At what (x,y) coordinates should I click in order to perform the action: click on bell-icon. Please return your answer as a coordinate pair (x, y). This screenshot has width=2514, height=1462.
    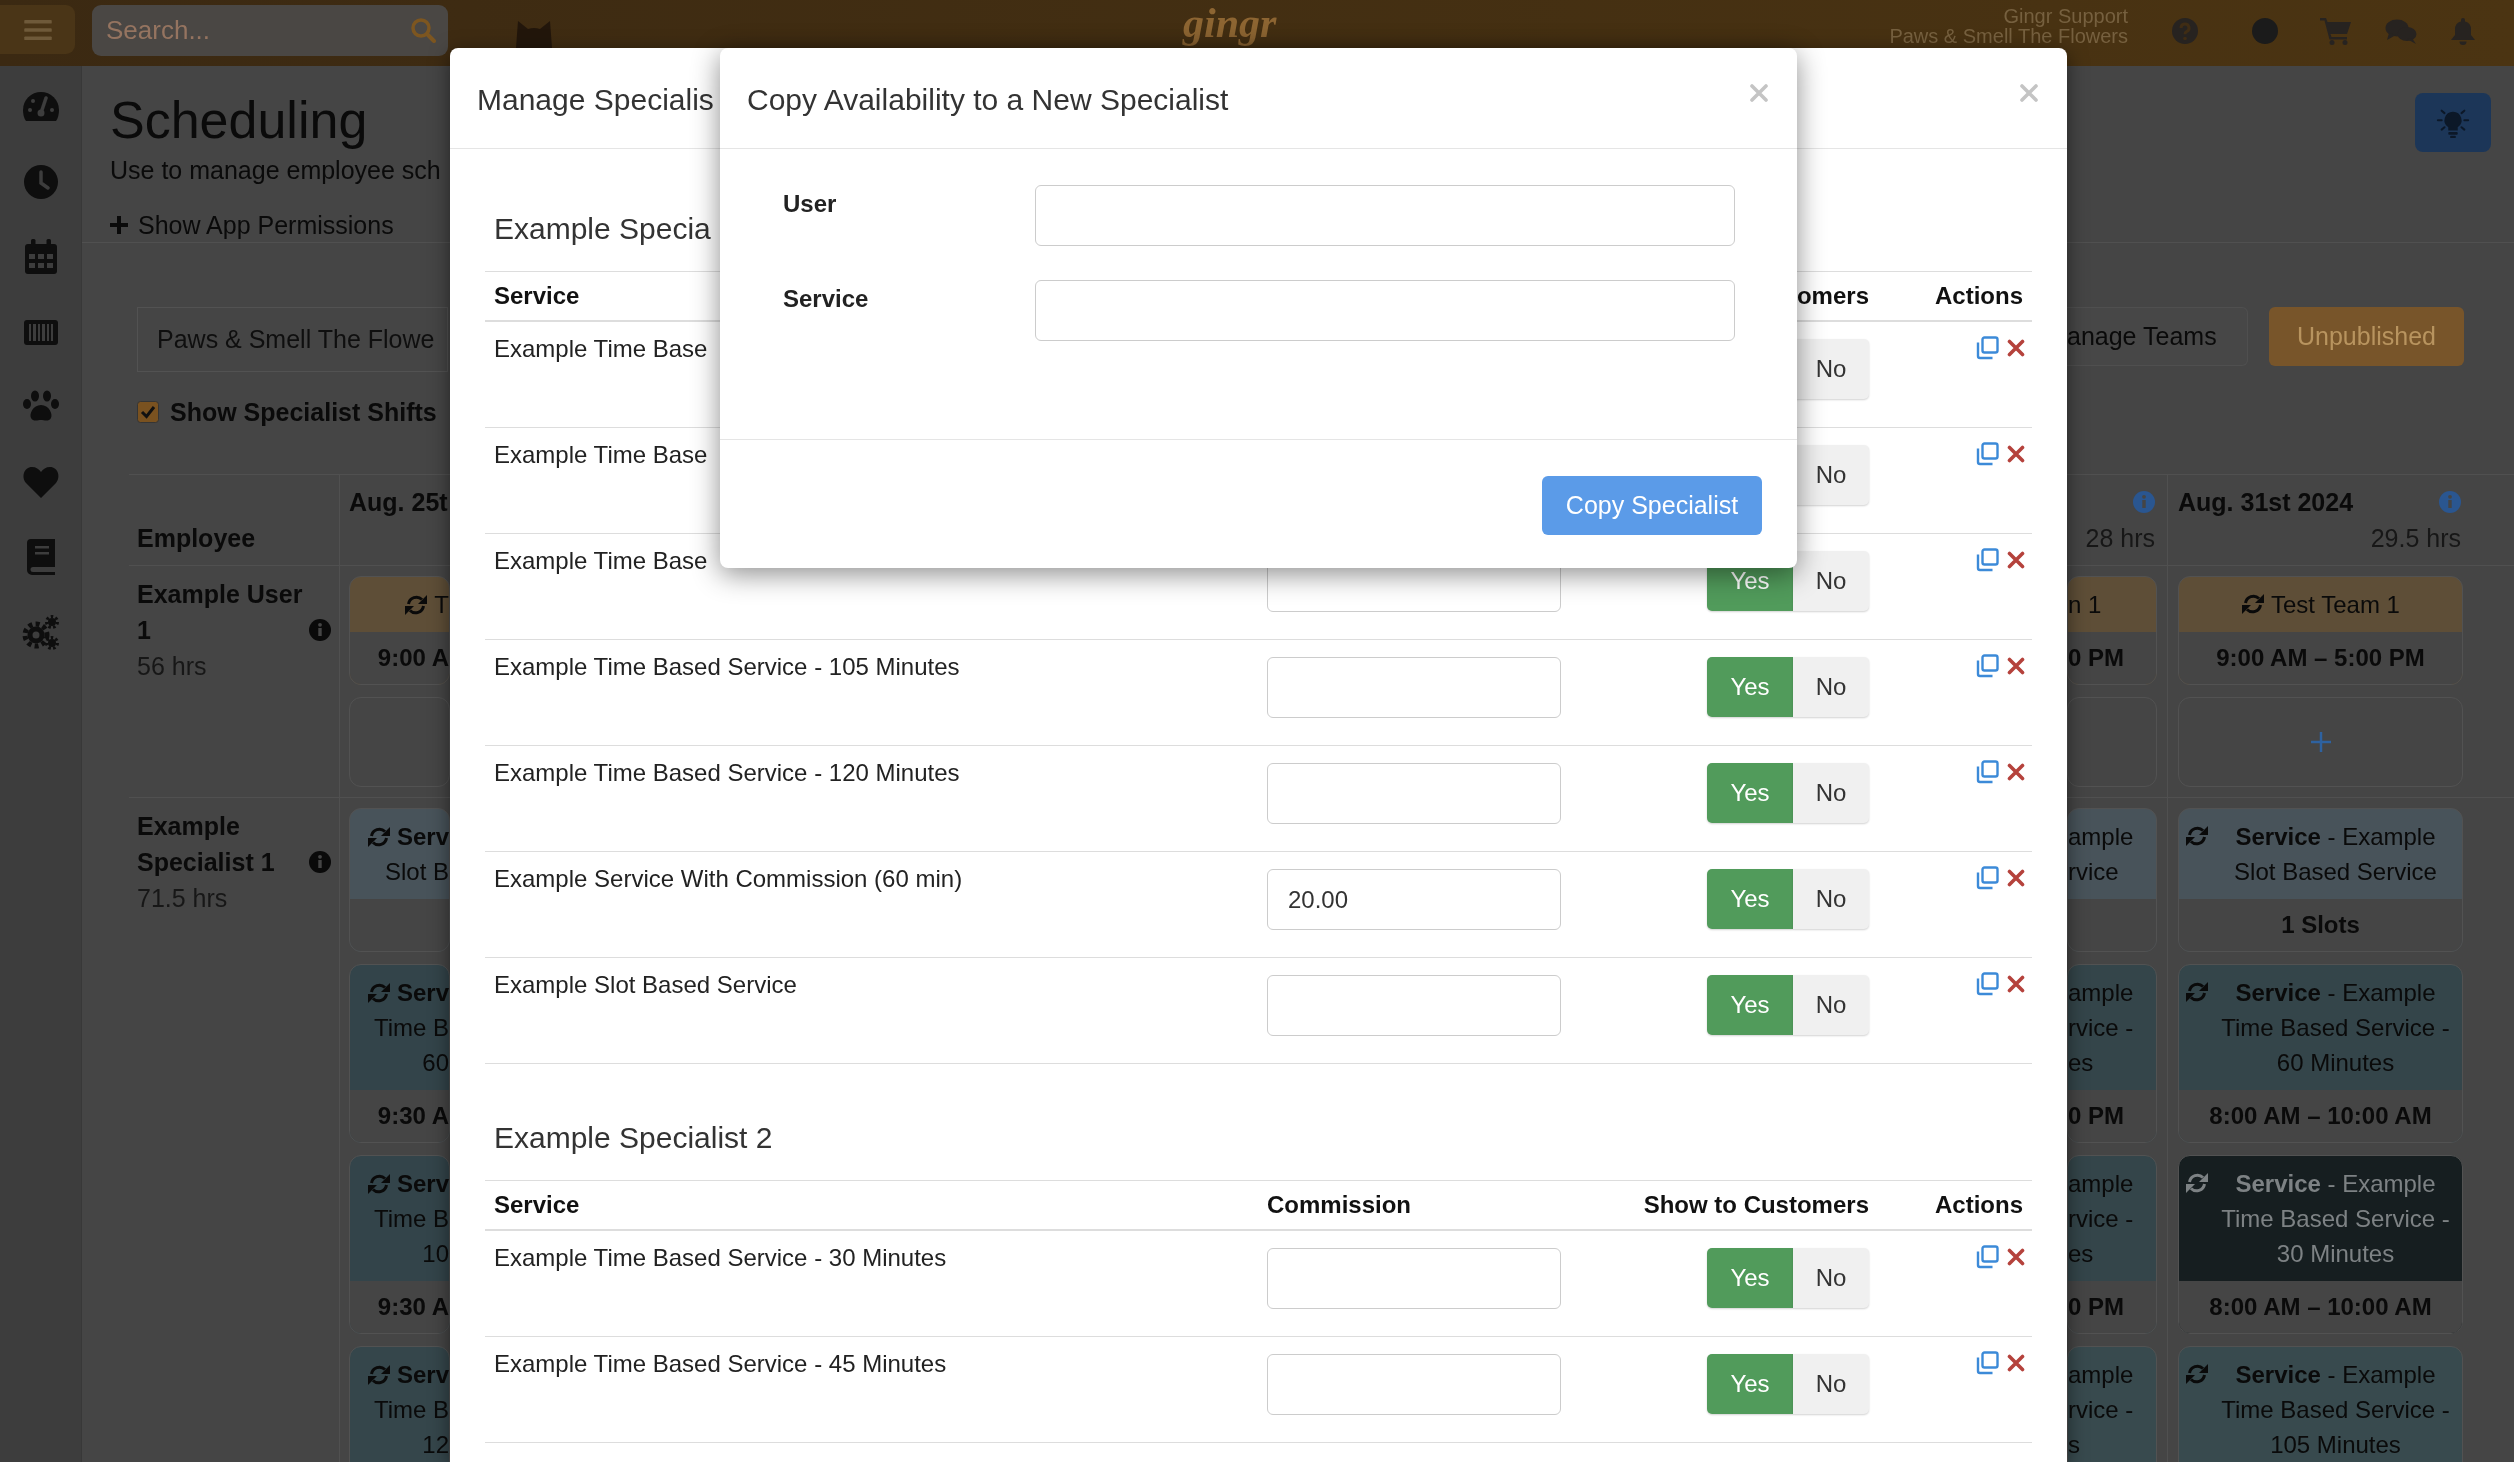
    Looking at the image, I should click on (2463, 31).